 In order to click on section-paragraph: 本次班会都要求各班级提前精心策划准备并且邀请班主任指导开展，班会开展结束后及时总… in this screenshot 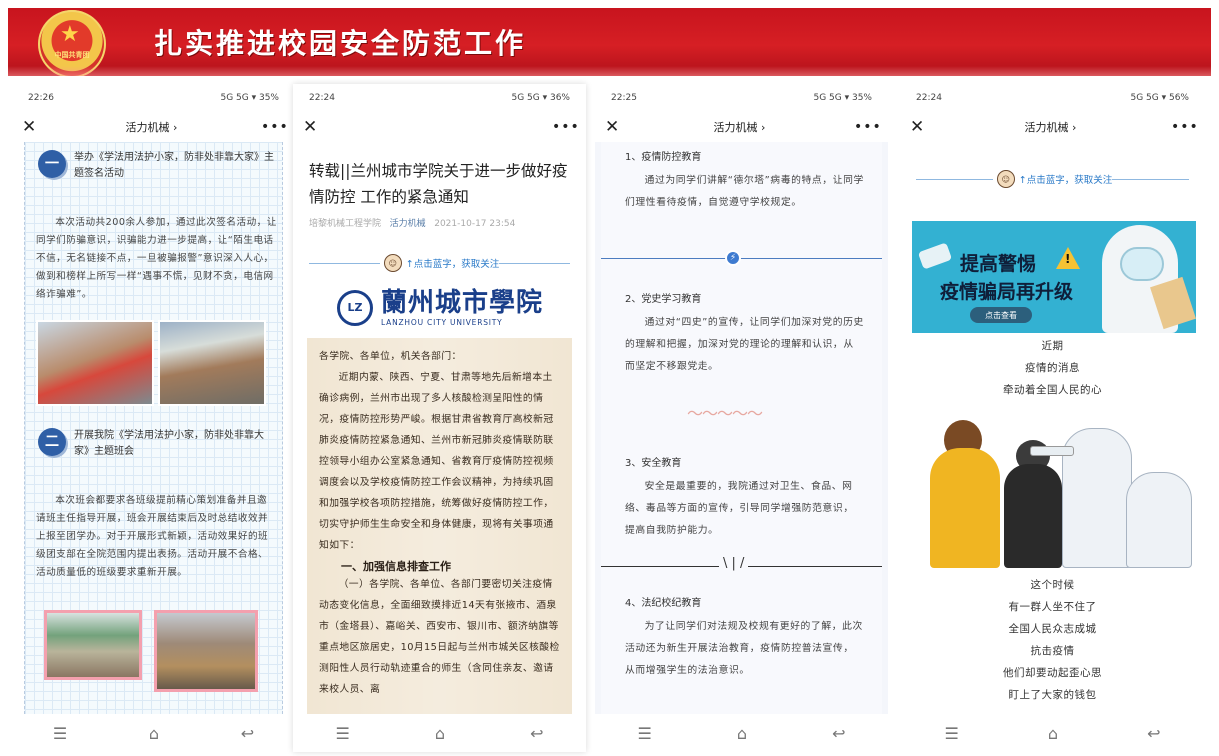, I will do `click(152, 536)`.